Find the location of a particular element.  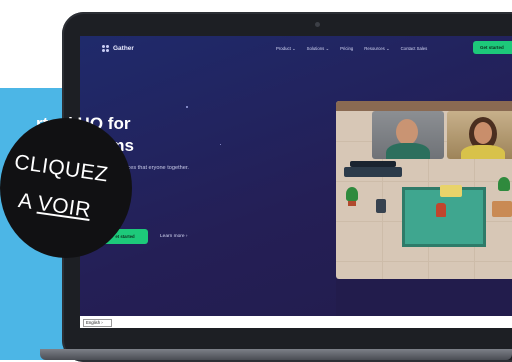

player-avatar is located at coordinates (441, 210).